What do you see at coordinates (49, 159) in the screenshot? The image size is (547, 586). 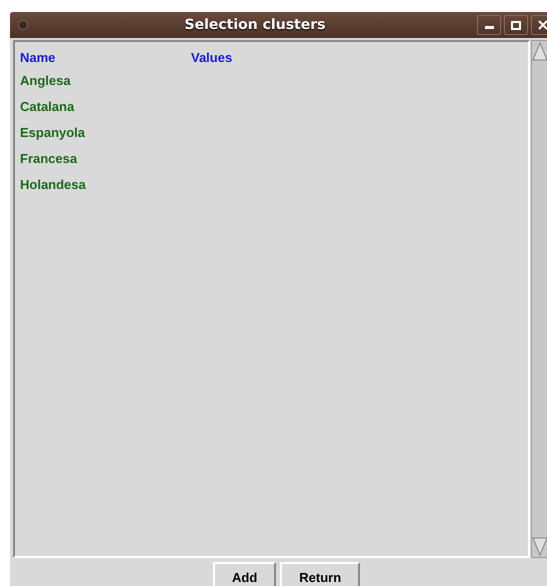 I see `cluster-name: Francesa` at bounding box center [49, 159].